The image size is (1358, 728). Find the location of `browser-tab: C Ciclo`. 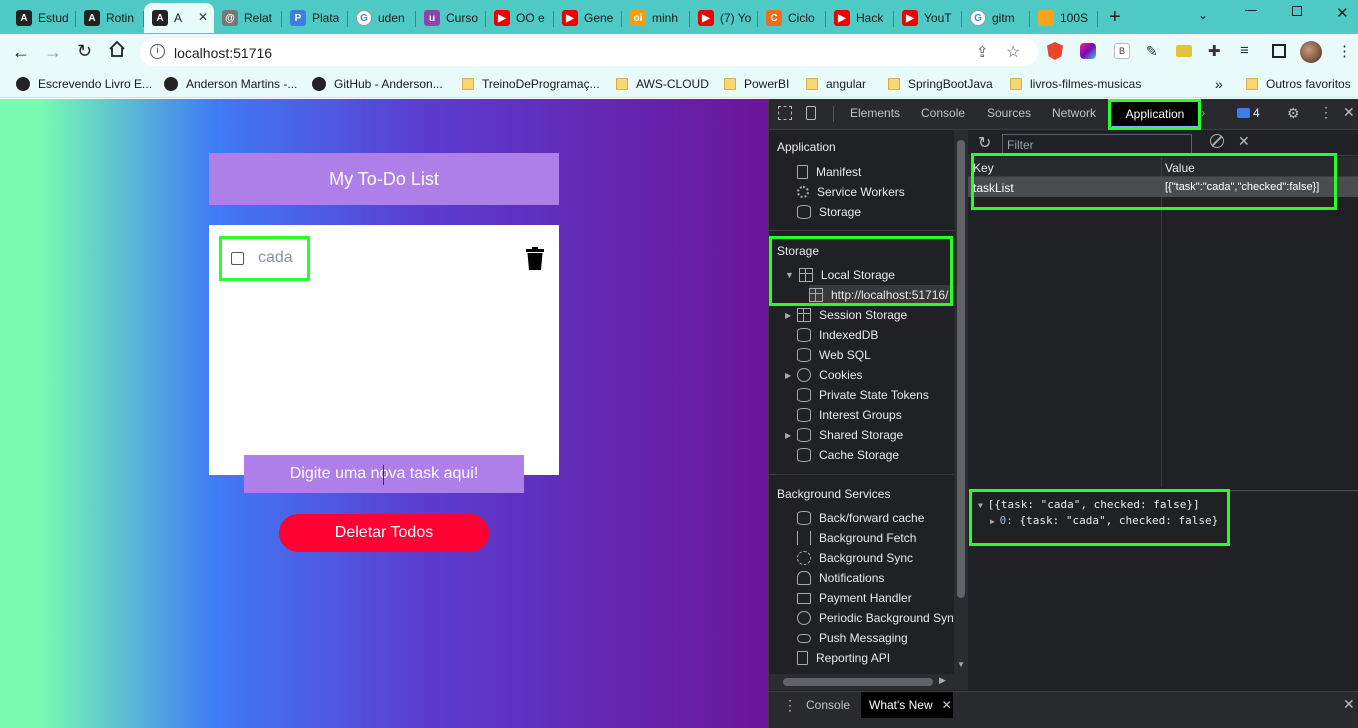

browser-tab: C Ciclo is located at coordinates (792, 18).